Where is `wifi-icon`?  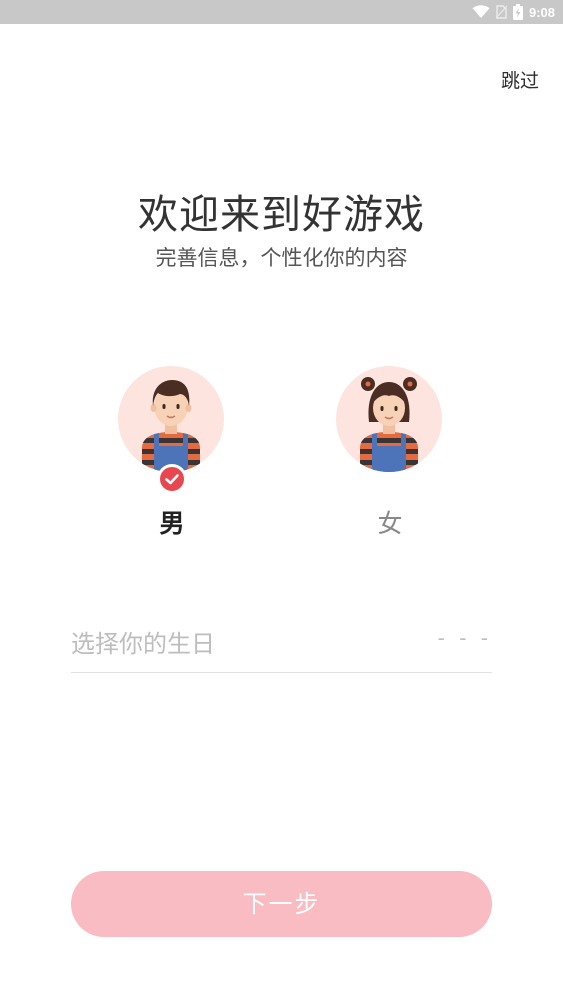 wifi-icon is located at coordinates (481, 11).